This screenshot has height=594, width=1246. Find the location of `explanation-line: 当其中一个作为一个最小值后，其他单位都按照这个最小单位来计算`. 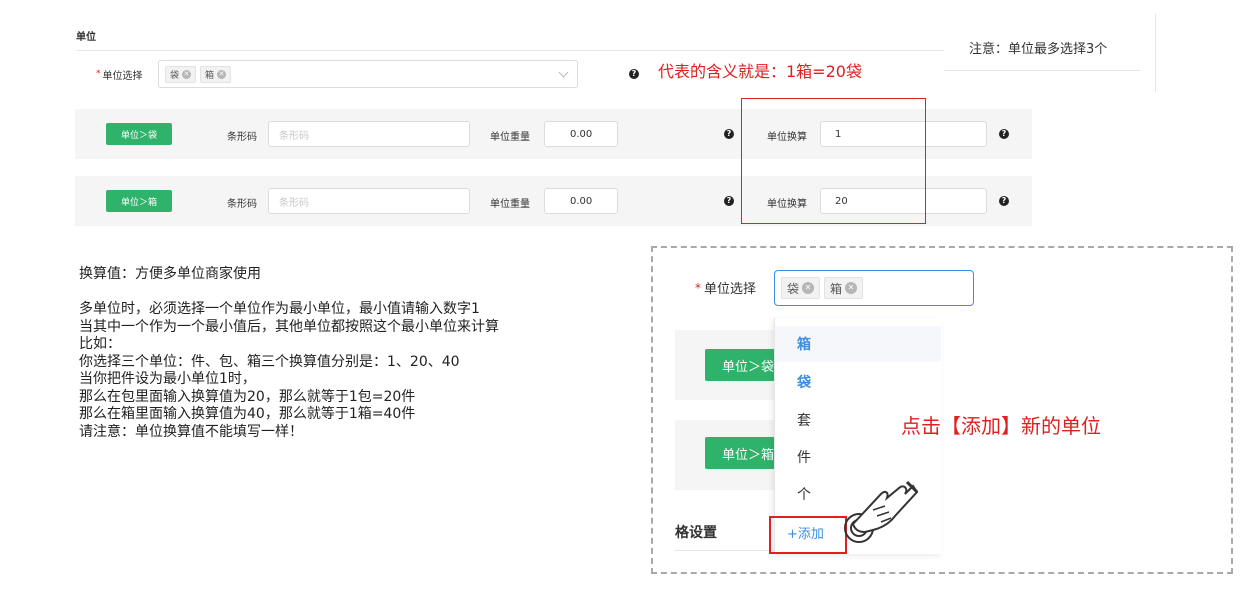

explanation-line: 当其中一个作为一个最小值后，其他单位都按照这个最小单位来计算 is located at coordinates (289, 326).